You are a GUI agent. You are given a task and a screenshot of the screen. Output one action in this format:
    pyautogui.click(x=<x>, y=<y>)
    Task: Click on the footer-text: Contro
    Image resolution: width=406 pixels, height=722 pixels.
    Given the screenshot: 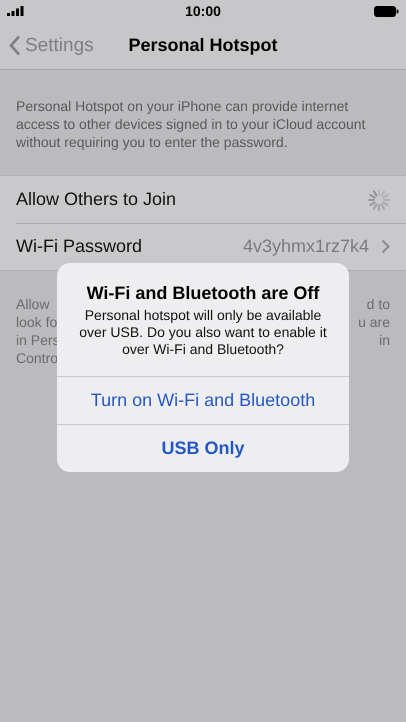 What is the action you would take?
    pyautogui.click(x=37, y=358)
    